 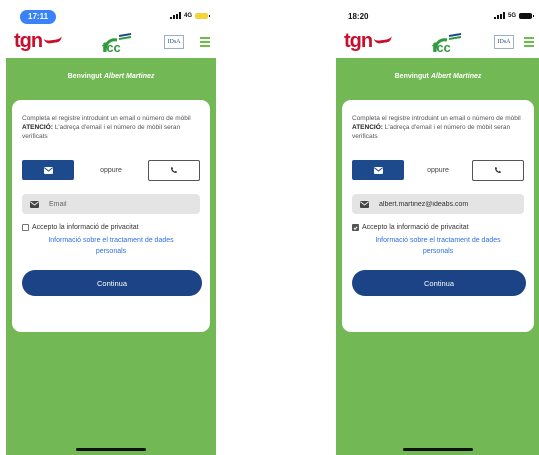 What do you see at coordinates (111, 18) in the screenshot?
I see `status-bar: 17:11 4G` at bounding box center [111, 18].